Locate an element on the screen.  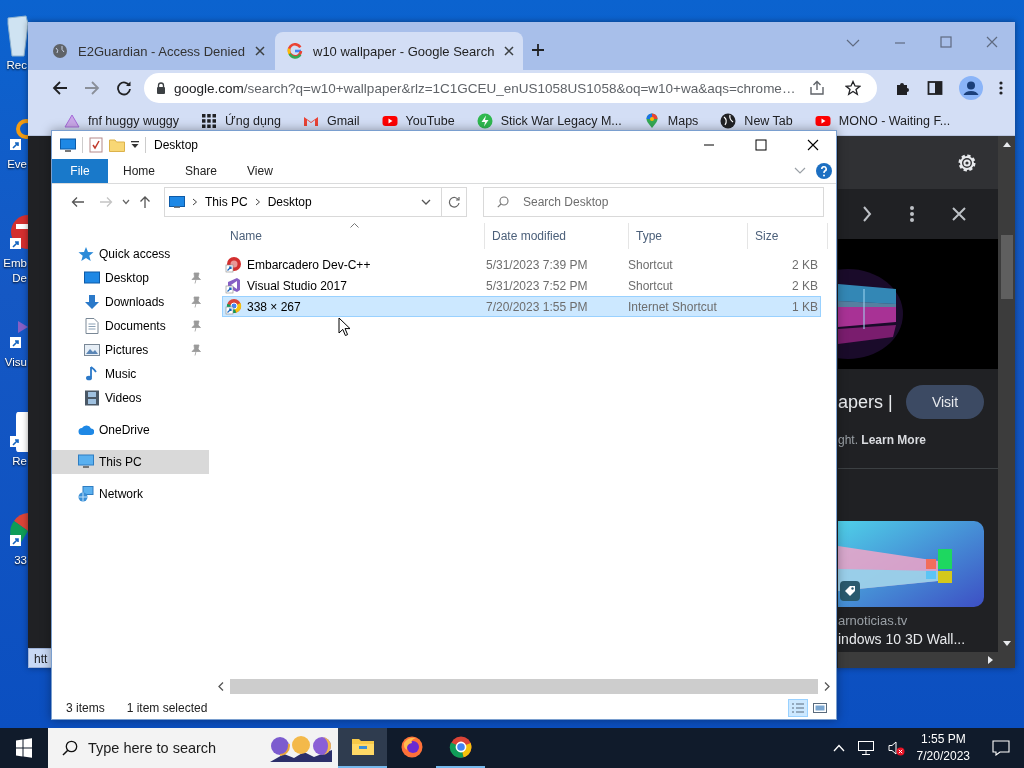
nav-item: This PC is located at coordinates (130, 462).